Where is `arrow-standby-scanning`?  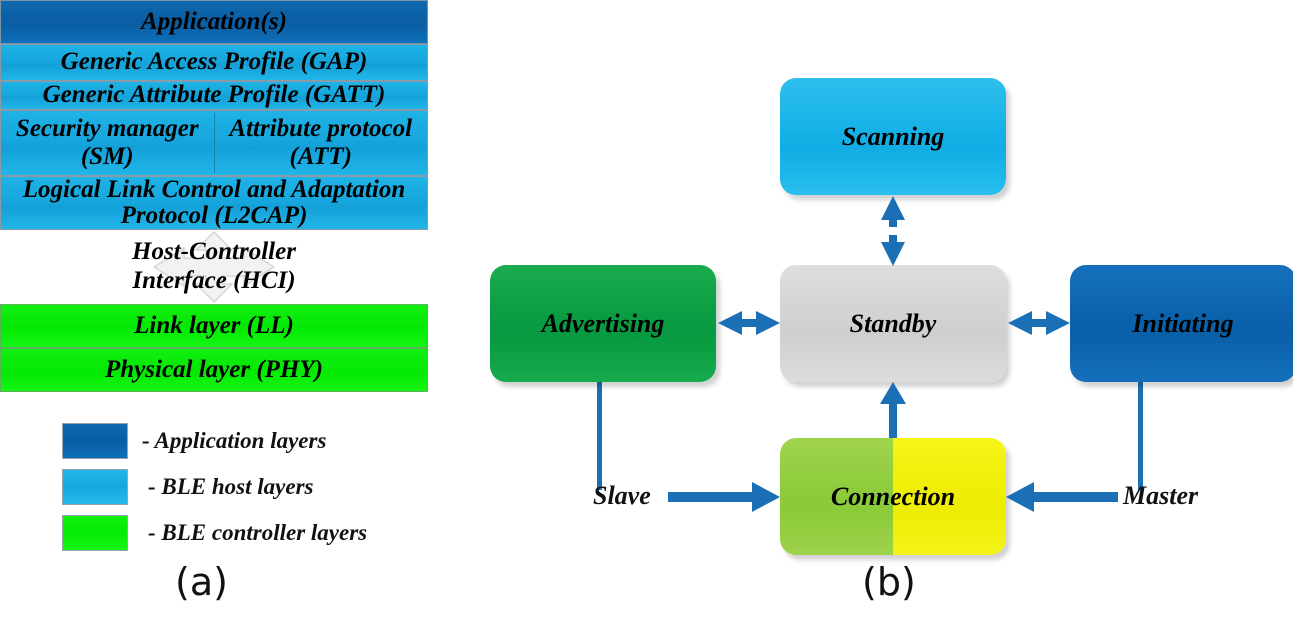 arrow-standby-scanning is located at coordinates (893, 231).